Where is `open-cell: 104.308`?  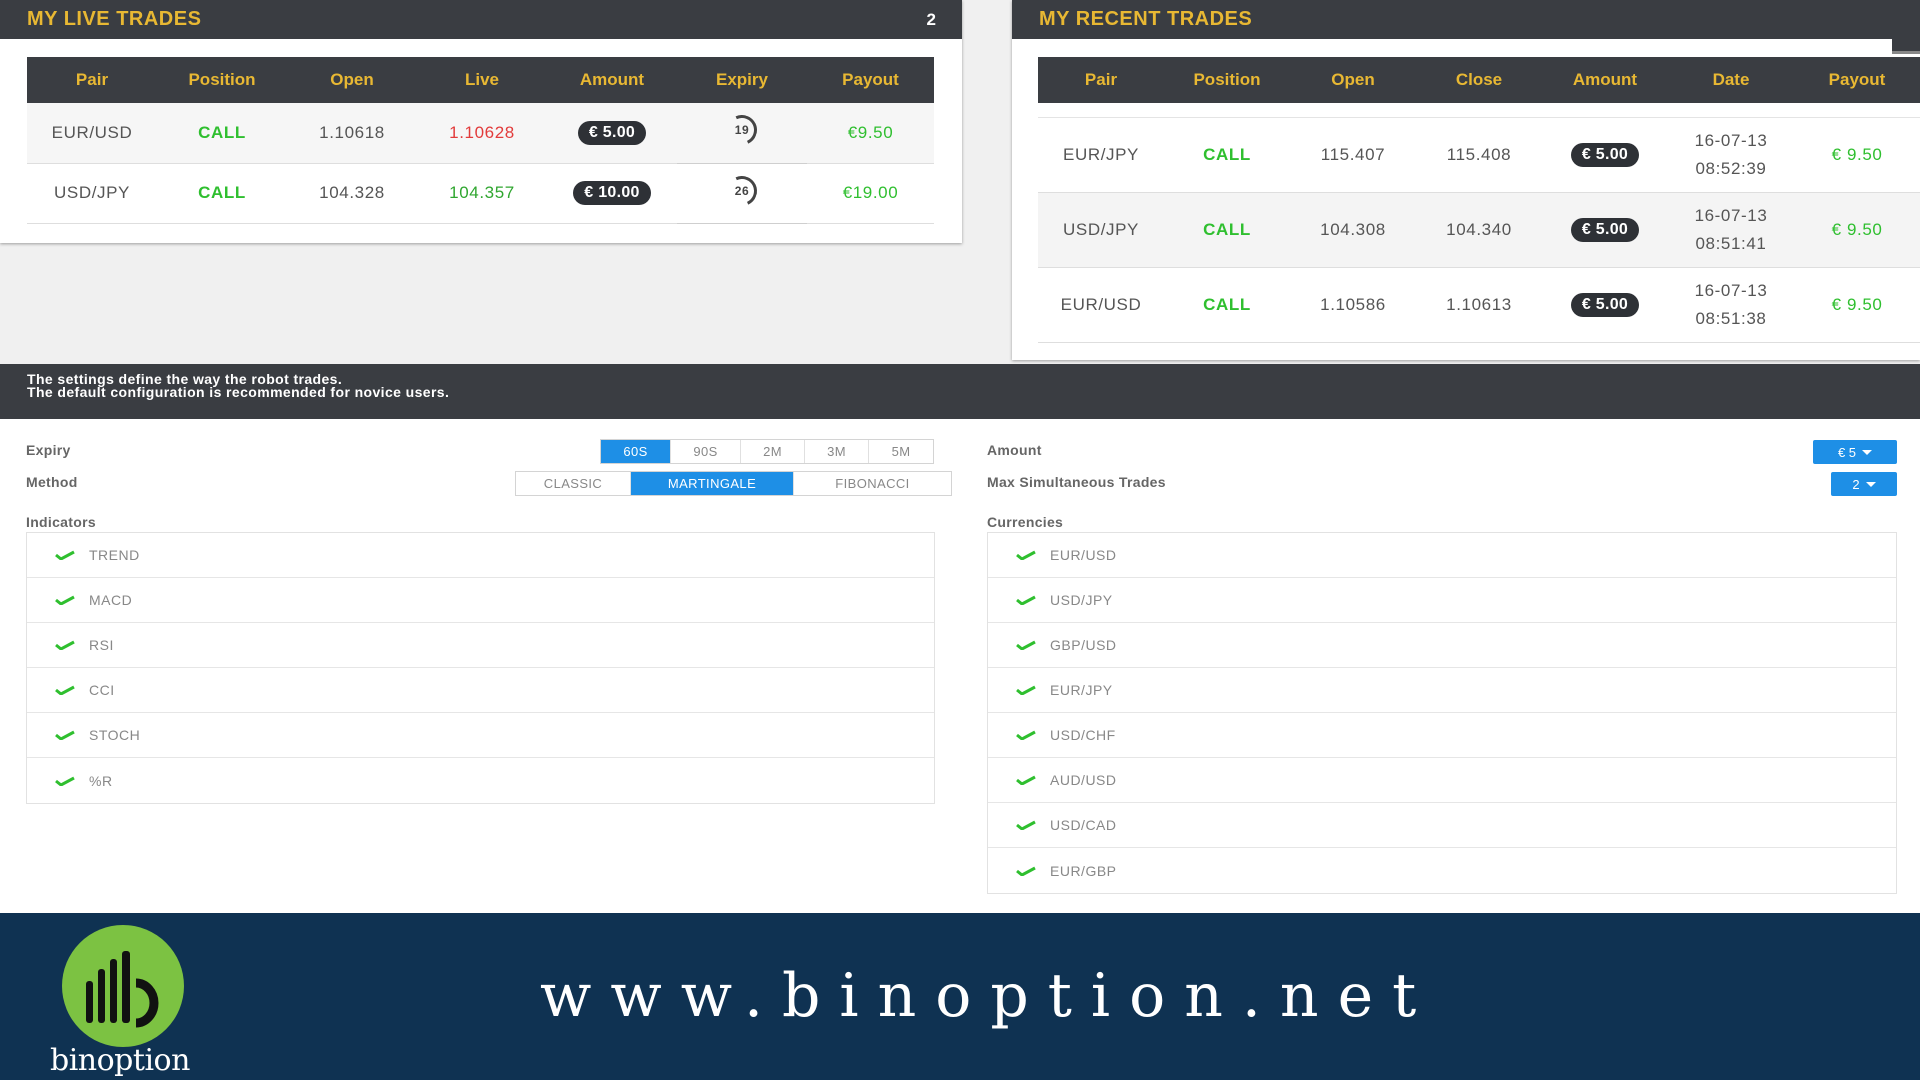 open-cell: 104.308 is located at coordinates (1353, 230).